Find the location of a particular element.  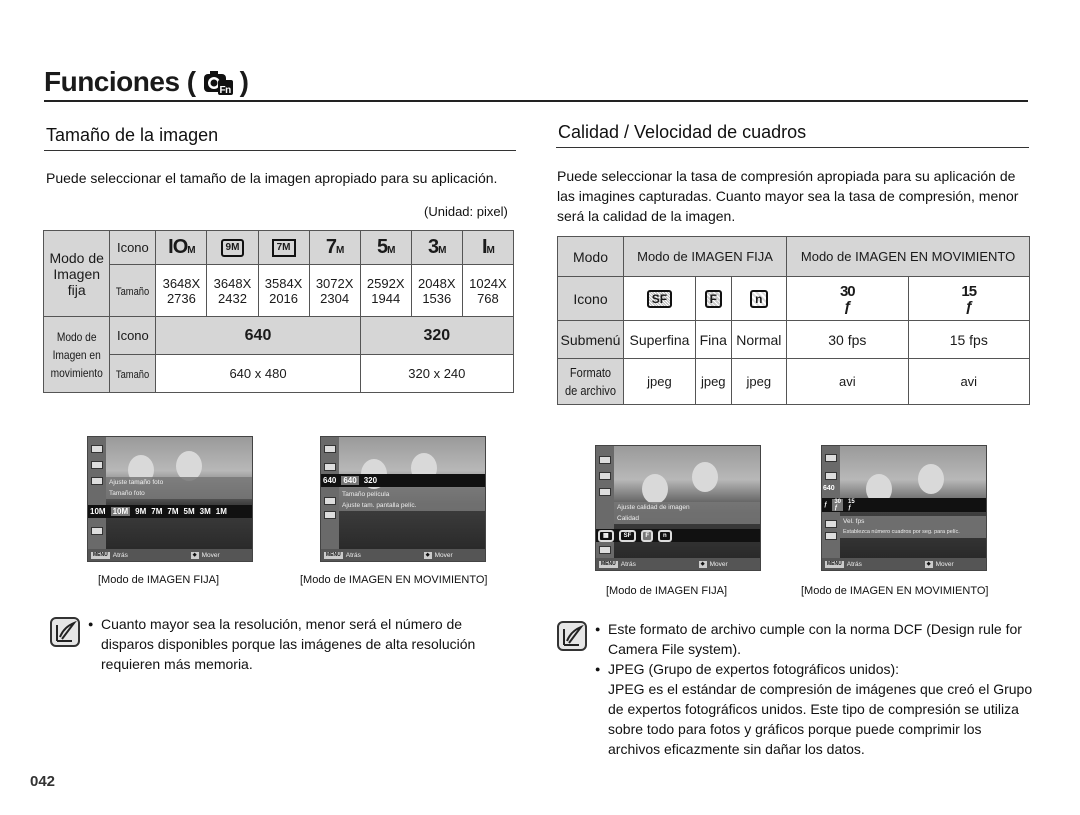

submenu-cell: Fina is located at coordinates (713, 339).